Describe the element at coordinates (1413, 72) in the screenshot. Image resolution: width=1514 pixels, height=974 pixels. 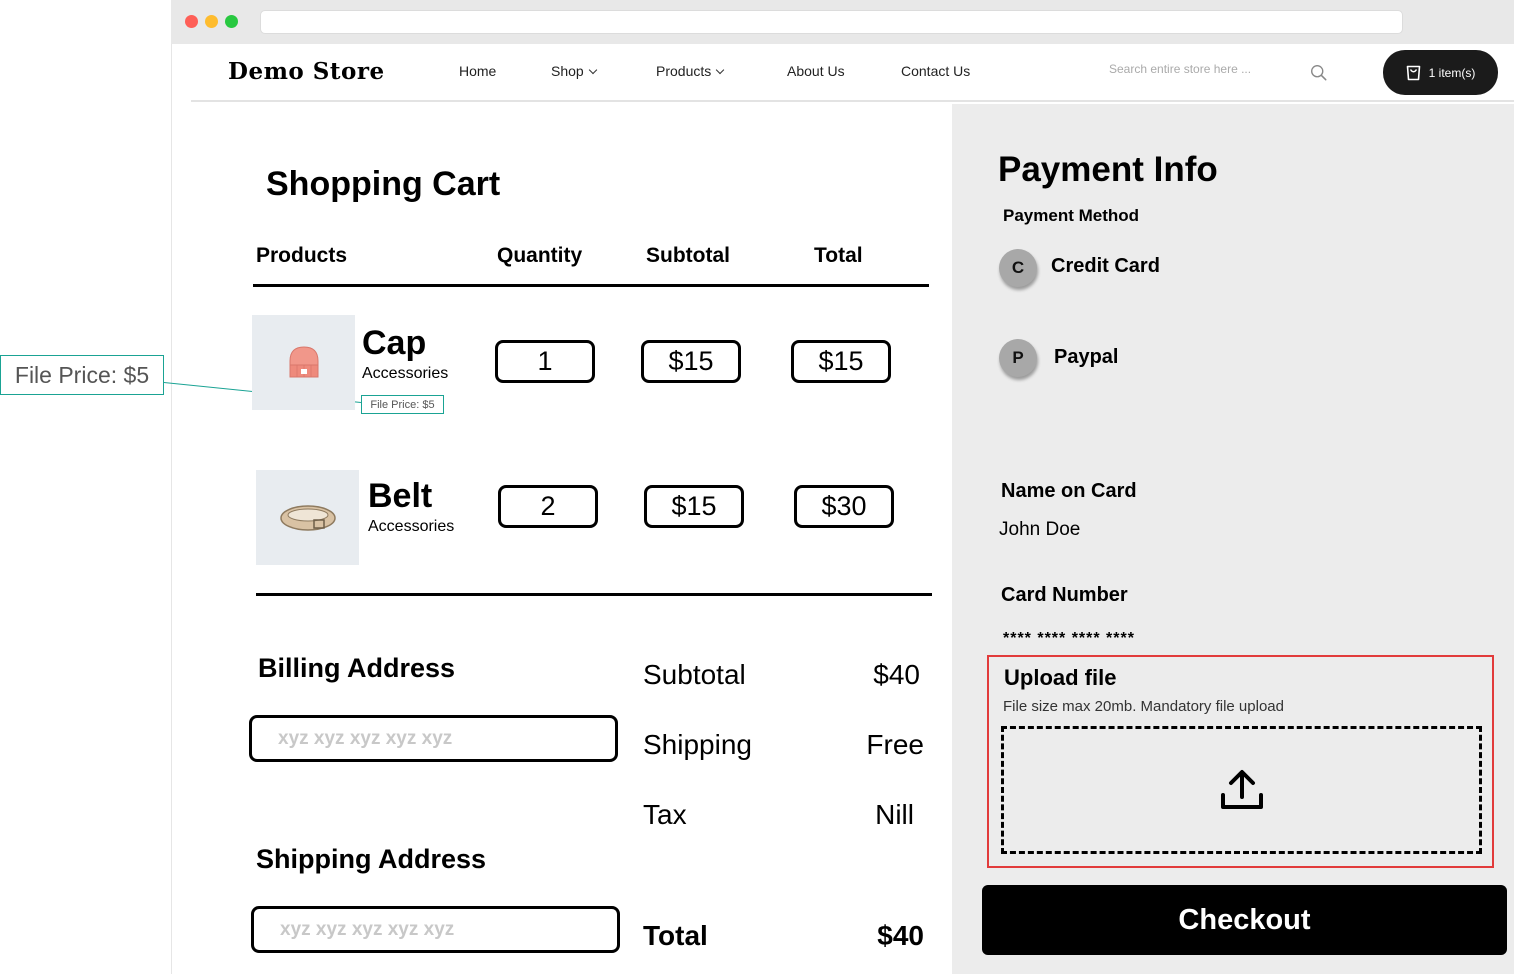
I see `cart-icon` at that location.